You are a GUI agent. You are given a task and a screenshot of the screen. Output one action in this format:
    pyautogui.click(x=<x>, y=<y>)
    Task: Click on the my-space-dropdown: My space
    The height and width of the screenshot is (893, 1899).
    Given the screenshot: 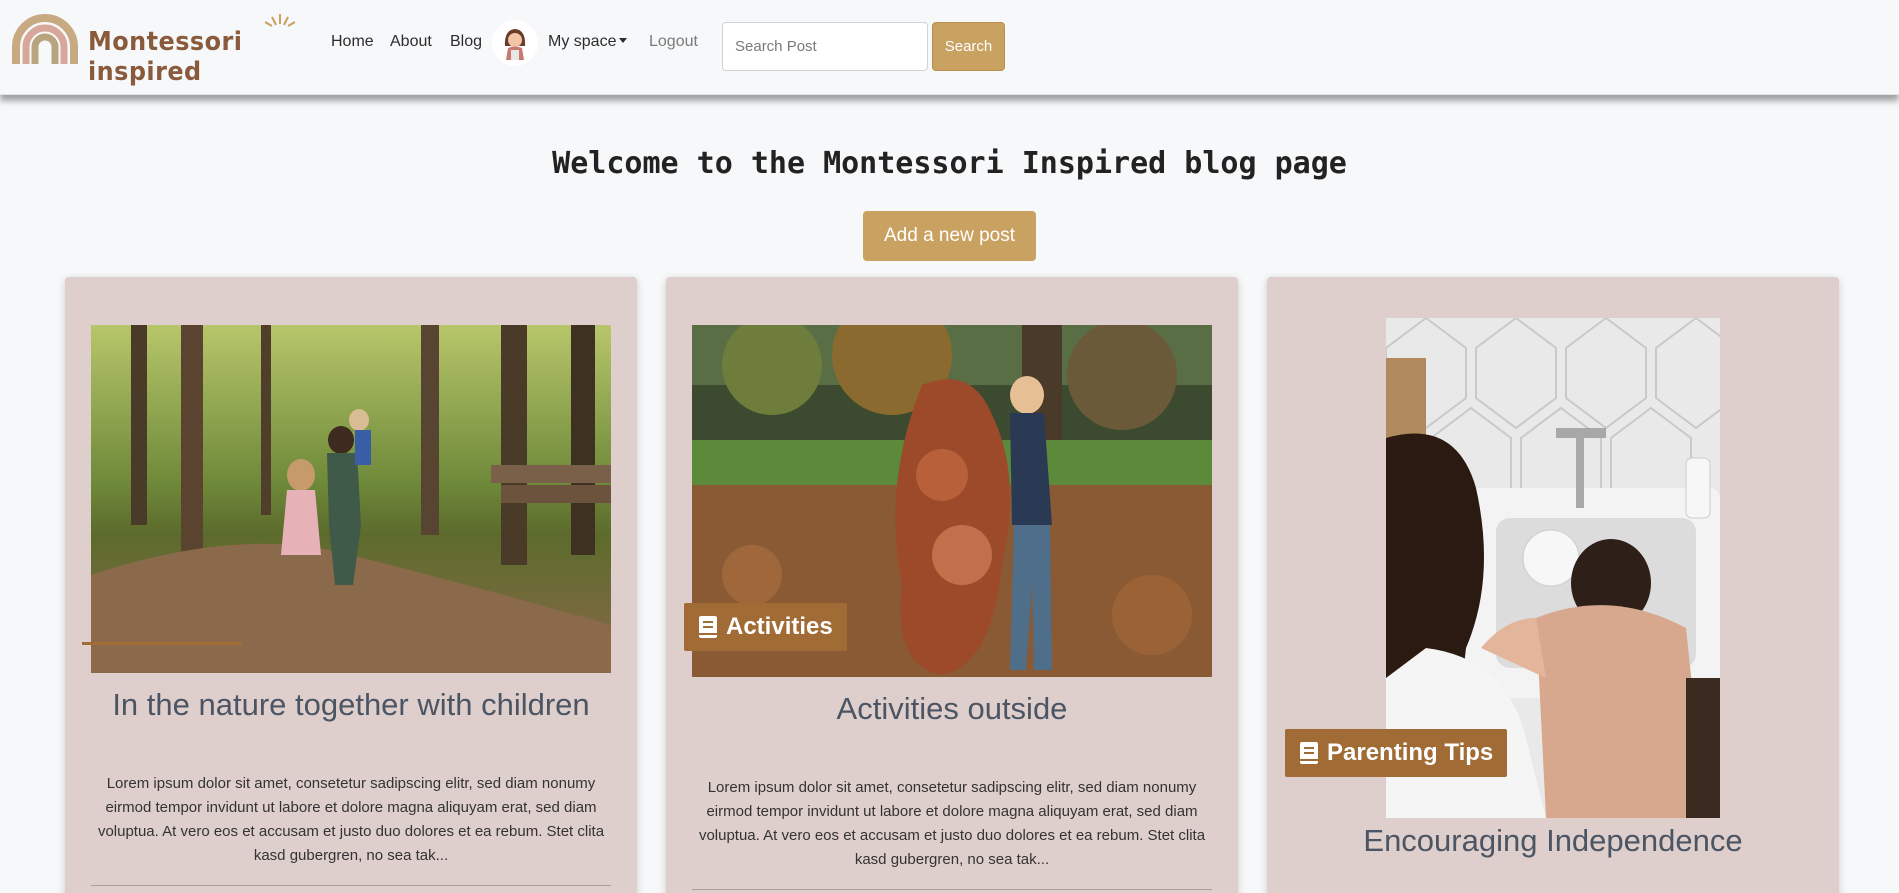 What is the action you would take?
    pyautogui.click(x=588, y=42)
    